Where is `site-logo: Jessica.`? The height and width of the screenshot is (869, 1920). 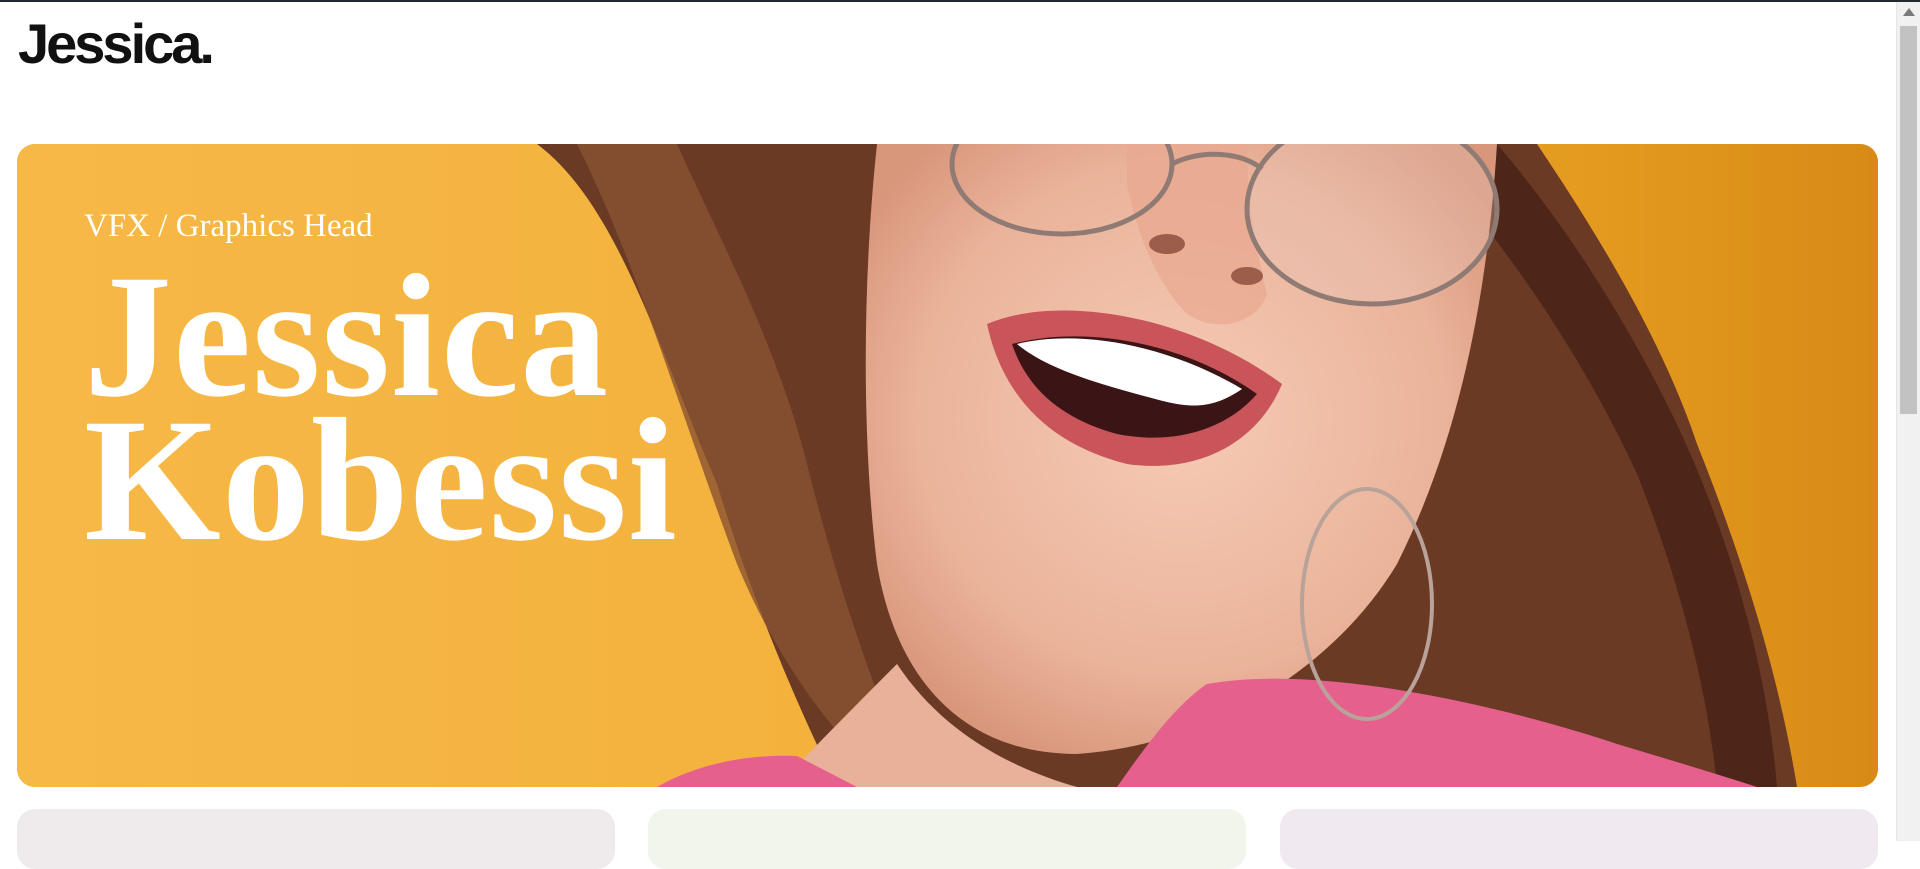 site-logo: Jessica. is located at coordinates (116, 44).